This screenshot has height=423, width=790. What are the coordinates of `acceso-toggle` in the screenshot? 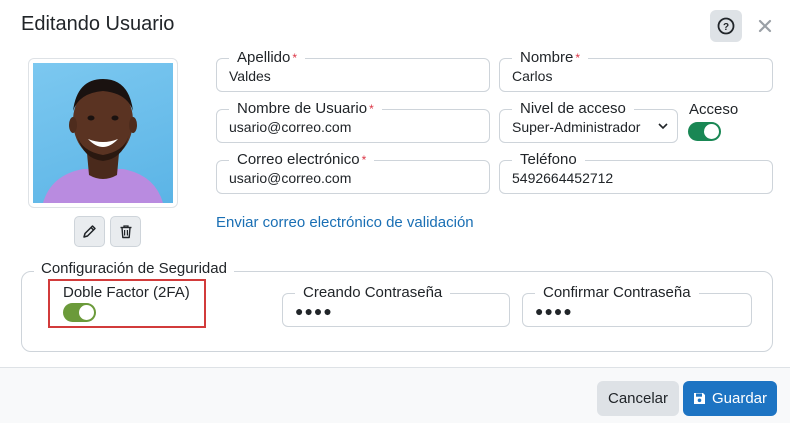 It's located at (704, 131).